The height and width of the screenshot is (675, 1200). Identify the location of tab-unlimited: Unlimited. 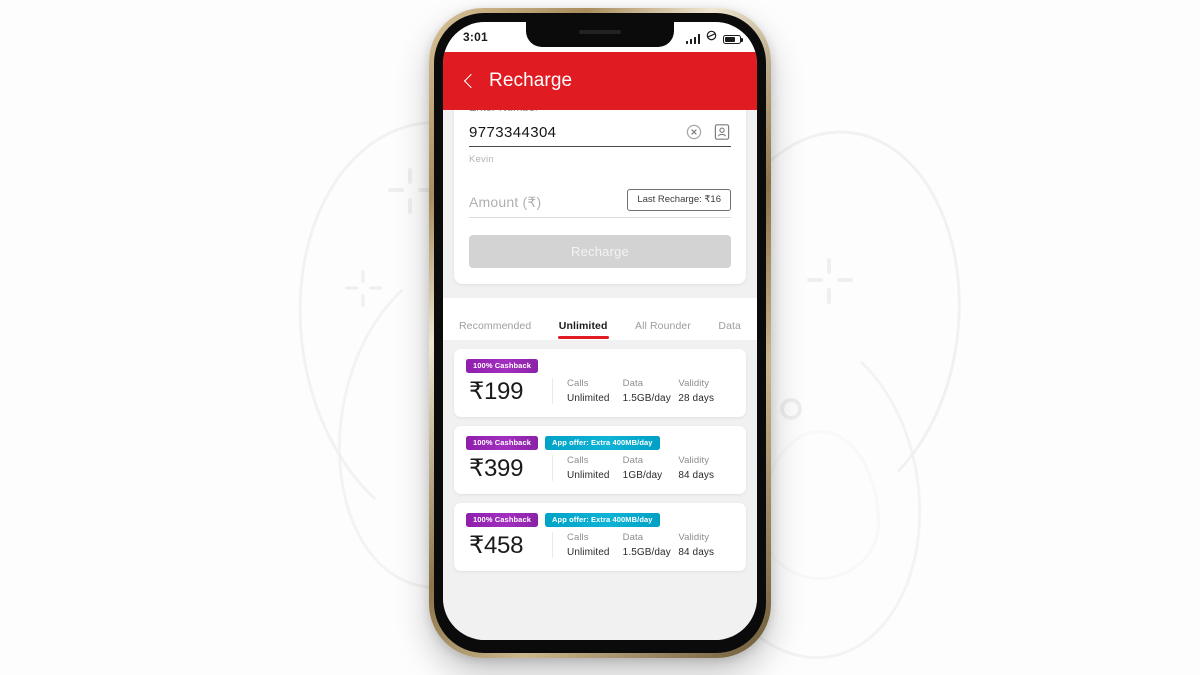
(583, 330).